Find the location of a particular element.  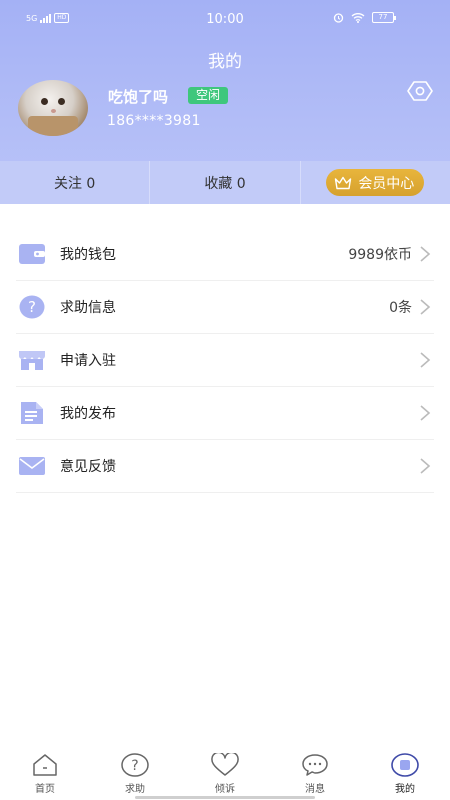

avatar-nose is located at coordinates (53, 111).